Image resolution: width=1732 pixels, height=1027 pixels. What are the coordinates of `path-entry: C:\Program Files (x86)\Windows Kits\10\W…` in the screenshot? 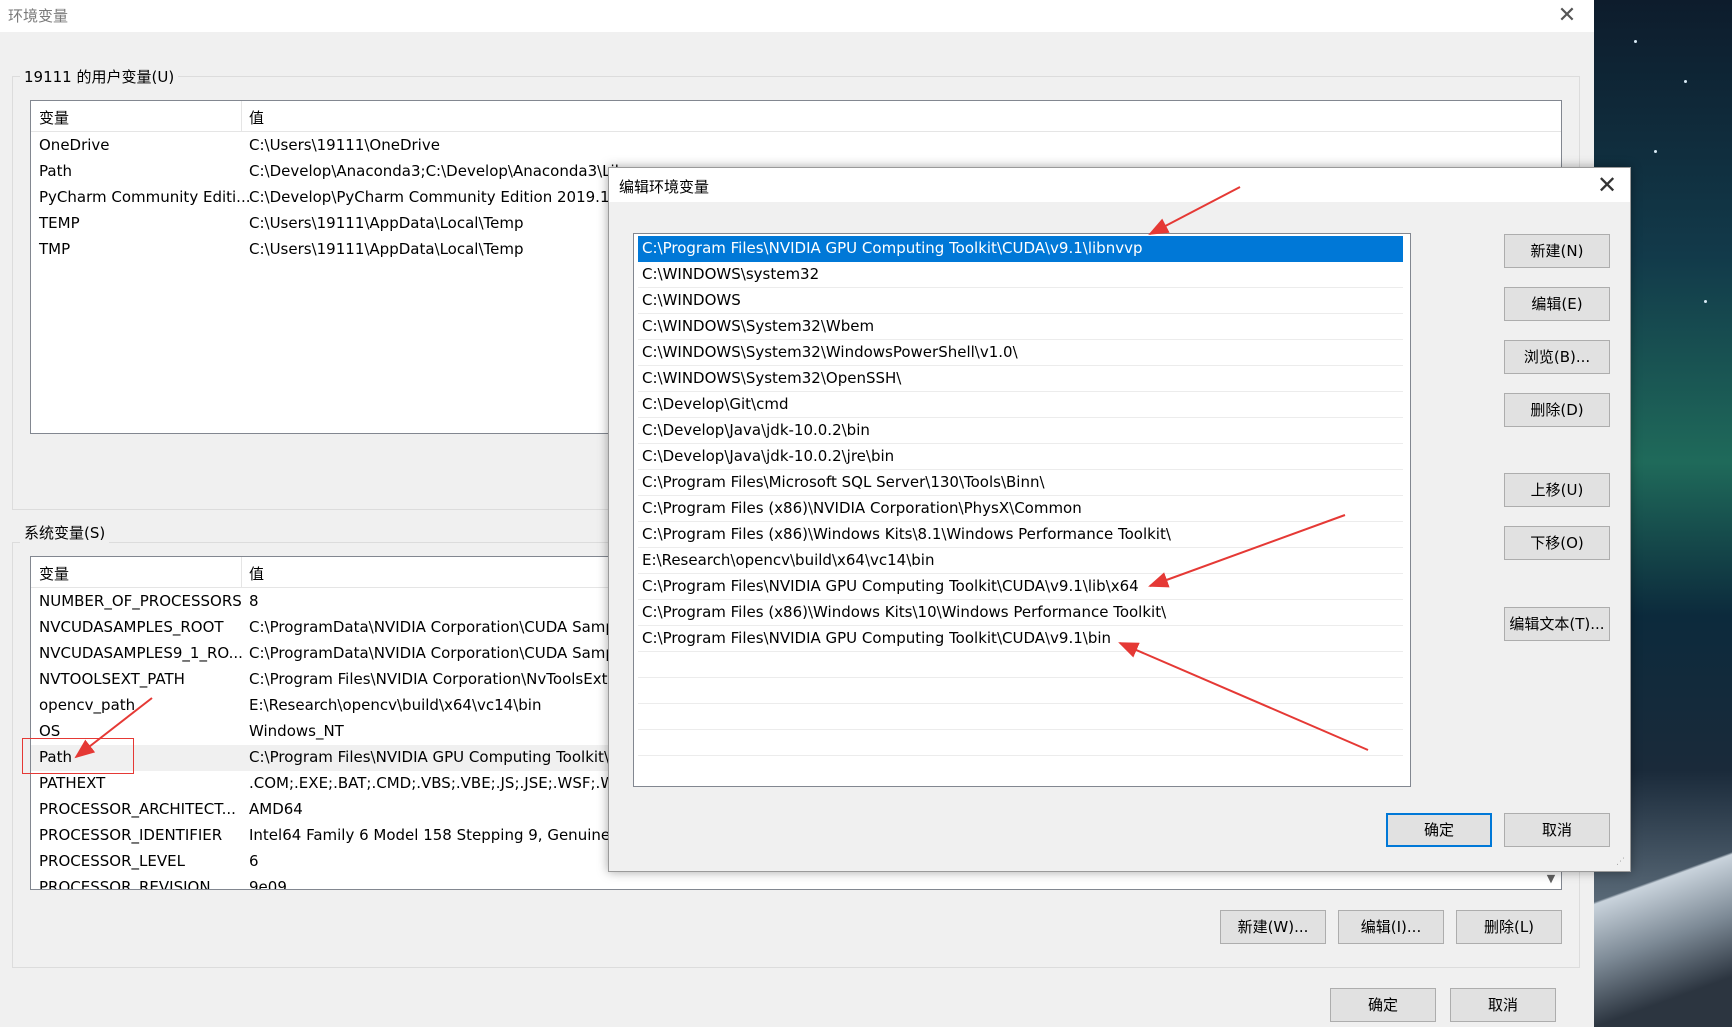 It's located at (1020, 613).